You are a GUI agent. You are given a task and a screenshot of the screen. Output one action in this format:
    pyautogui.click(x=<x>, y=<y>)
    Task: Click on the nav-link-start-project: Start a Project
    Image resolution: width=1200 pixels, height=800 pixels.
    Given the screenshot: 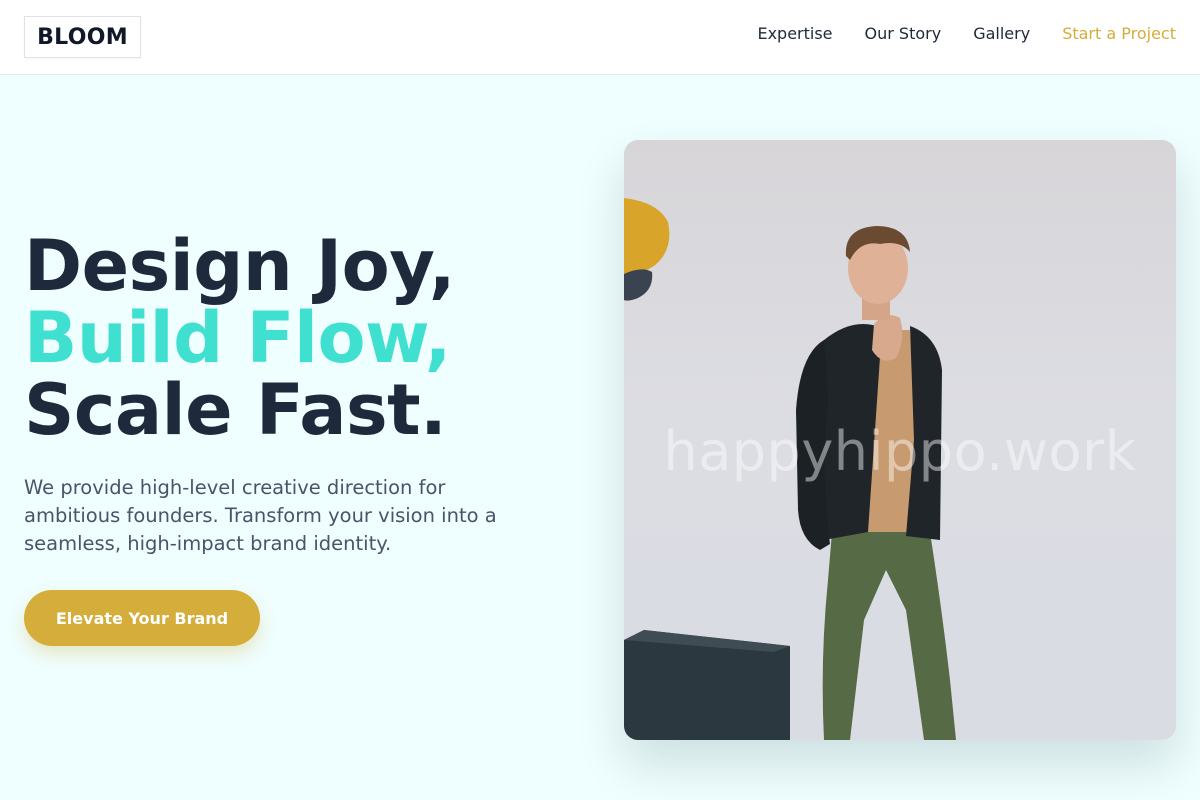 What is the action you would take?
    pyautogui.click(x=1119, y=34)
    